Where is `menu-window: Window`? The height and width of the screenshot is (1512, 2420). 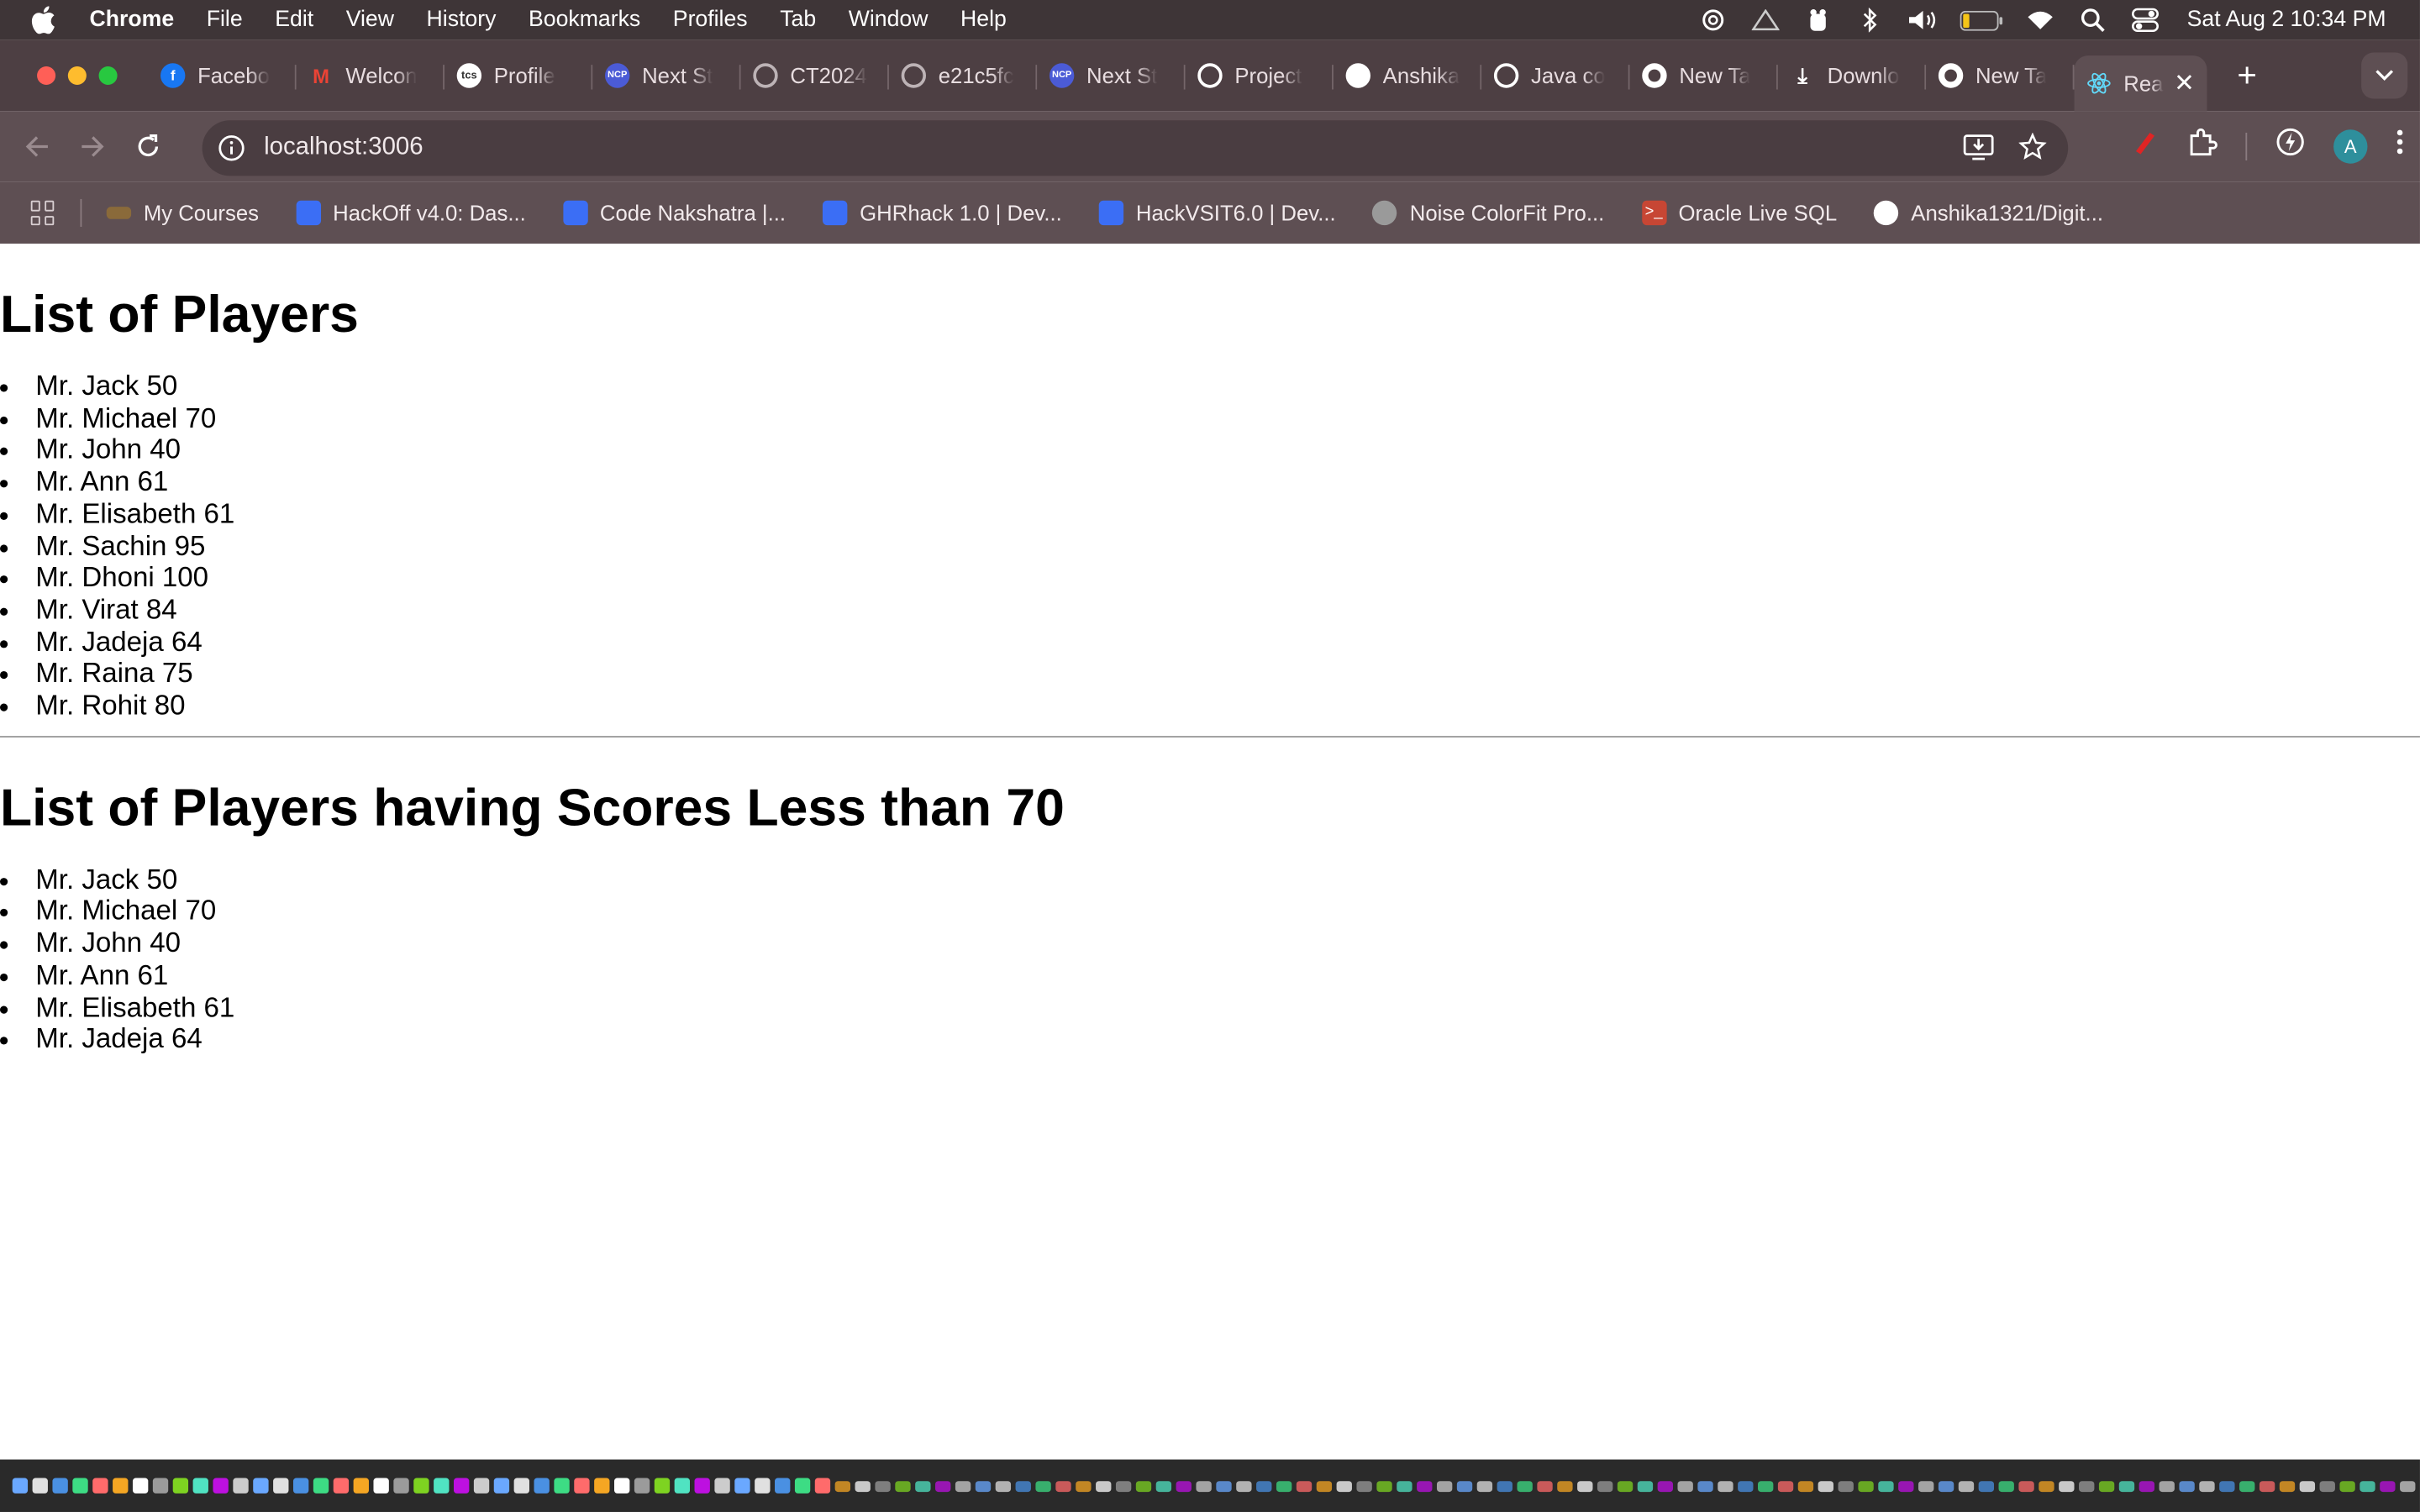
menu-window: Window is located at coordinates (889, 20).